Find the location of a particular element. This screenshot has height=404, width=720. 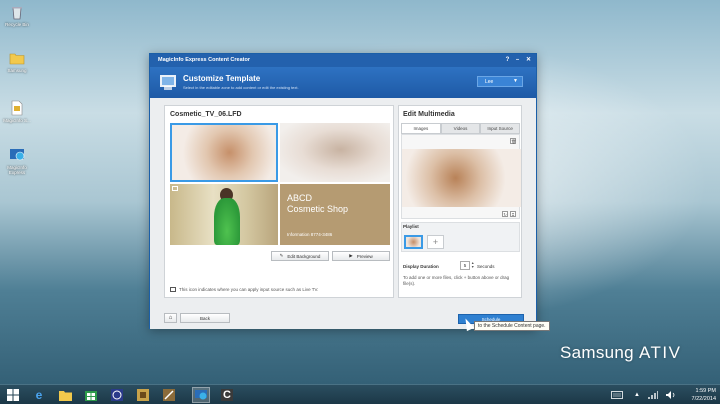

window-title: MagicInfo Express Content Creator is located at coordinates (204, 60).